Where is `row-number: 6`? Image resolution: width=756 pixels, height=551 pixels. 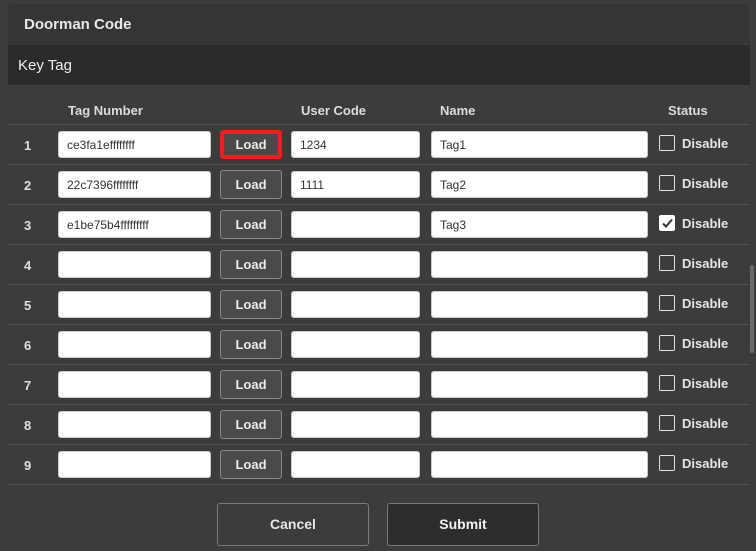
row-number: 6 is located at coordinates (28, 345).